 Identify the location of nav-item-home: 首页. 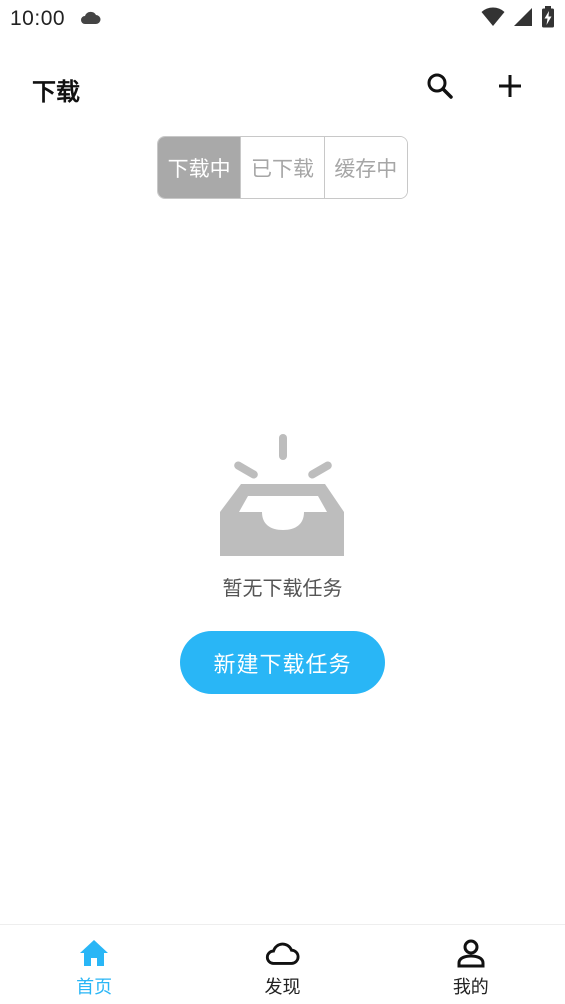
(94, 964).